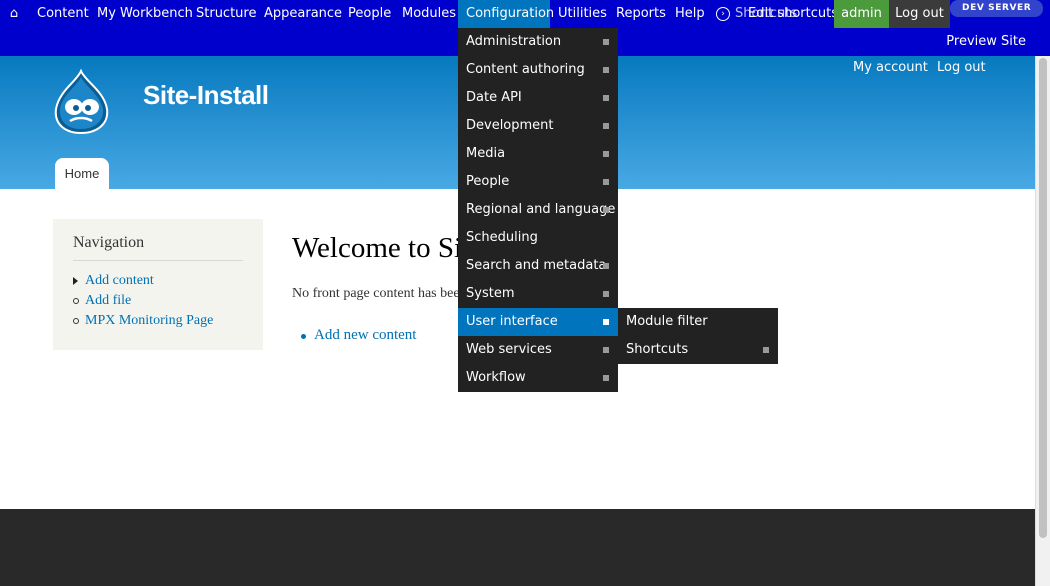 The height and width of the screenshot is (586, 1050). I want to click on menu-item-label: Shortcuts, so click(657, 349).